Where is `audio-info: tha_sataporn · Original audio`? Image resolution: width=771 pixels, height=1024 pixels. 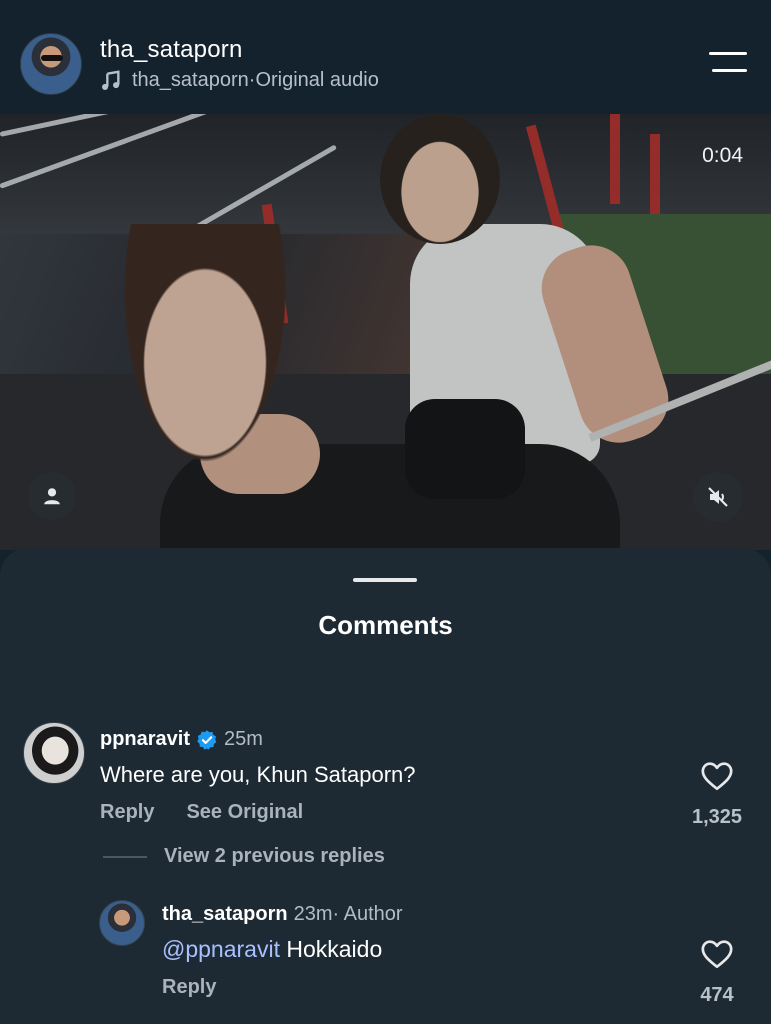
audio-info: tha_sataporn · Original audio is located at coordinates (239, 80).